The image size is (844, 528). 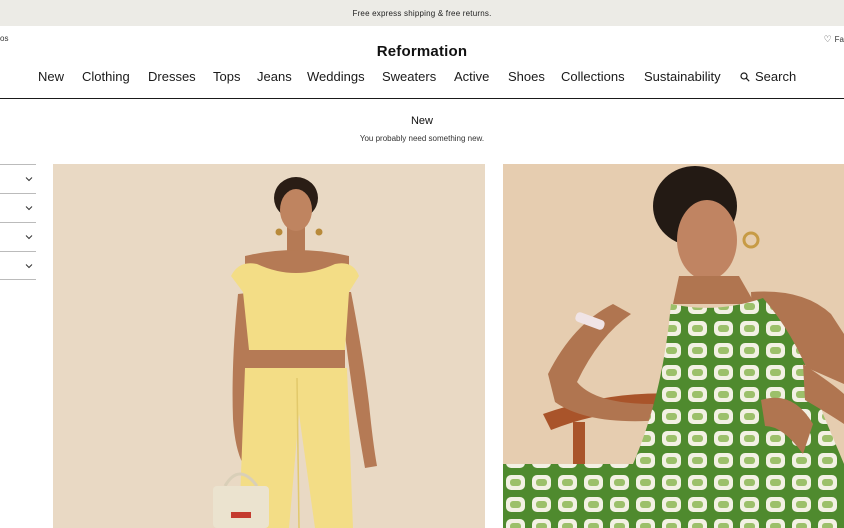 I want to click on promo-bar: Free express shipping & free returns., so click(x=422, y=13).